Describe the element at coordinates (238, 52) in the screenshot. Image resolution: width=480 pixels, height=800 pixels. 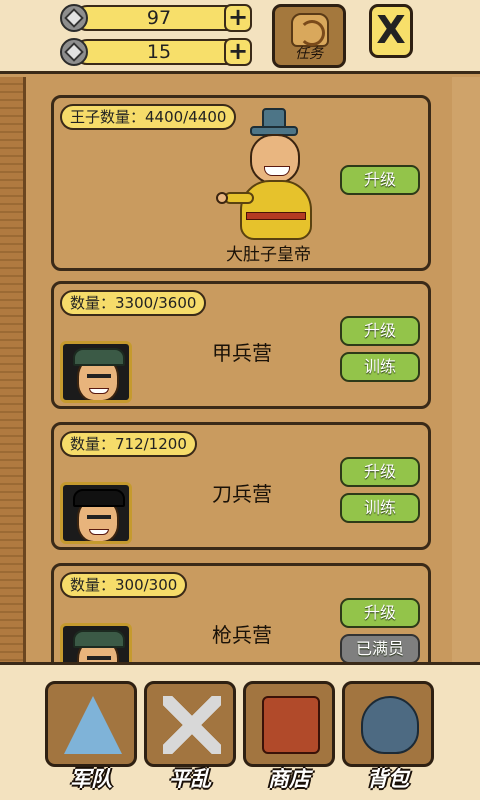
I see `add-silver-button: +` at that location.